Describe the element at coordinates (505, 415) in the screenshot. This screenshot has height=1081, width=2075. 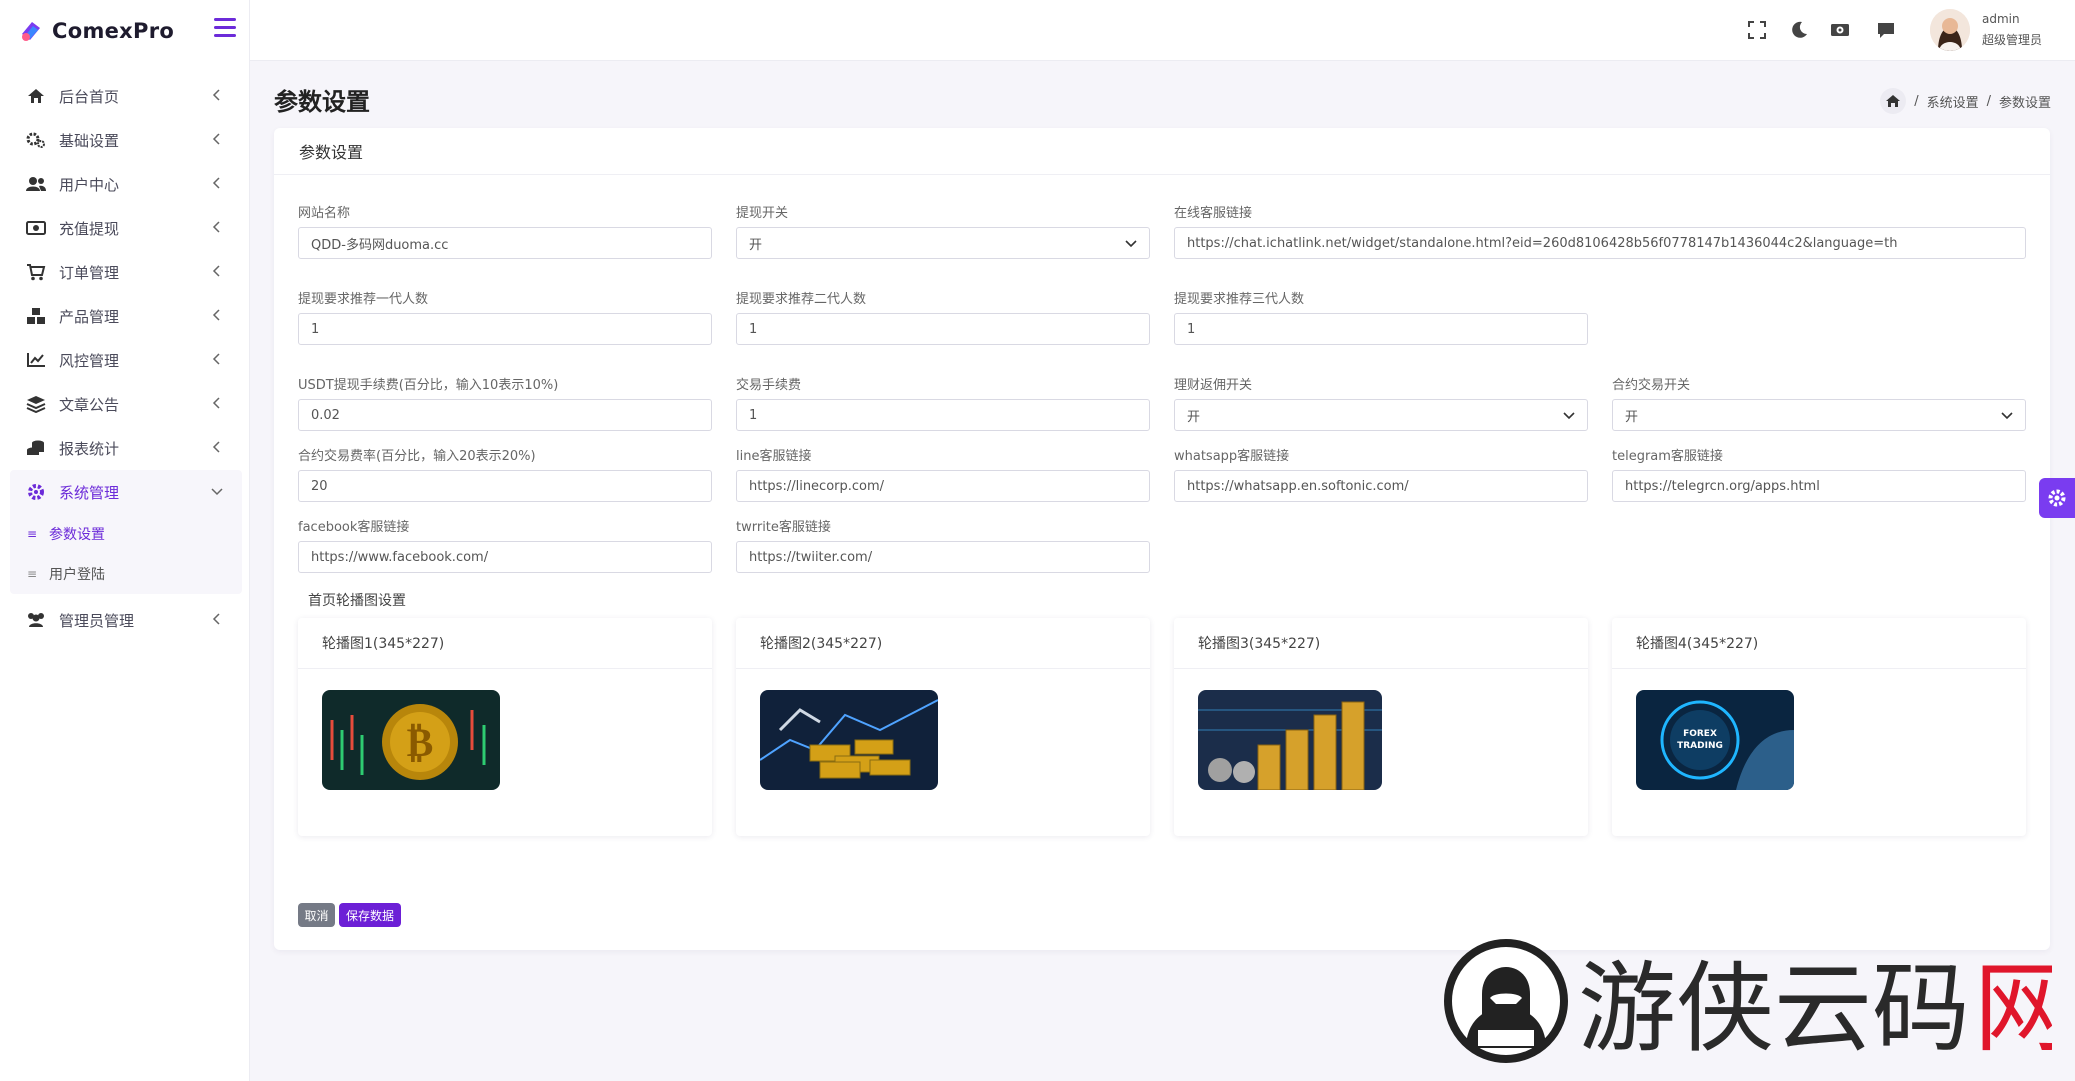
I see `usdt-fee-input: 0.02` at that location.